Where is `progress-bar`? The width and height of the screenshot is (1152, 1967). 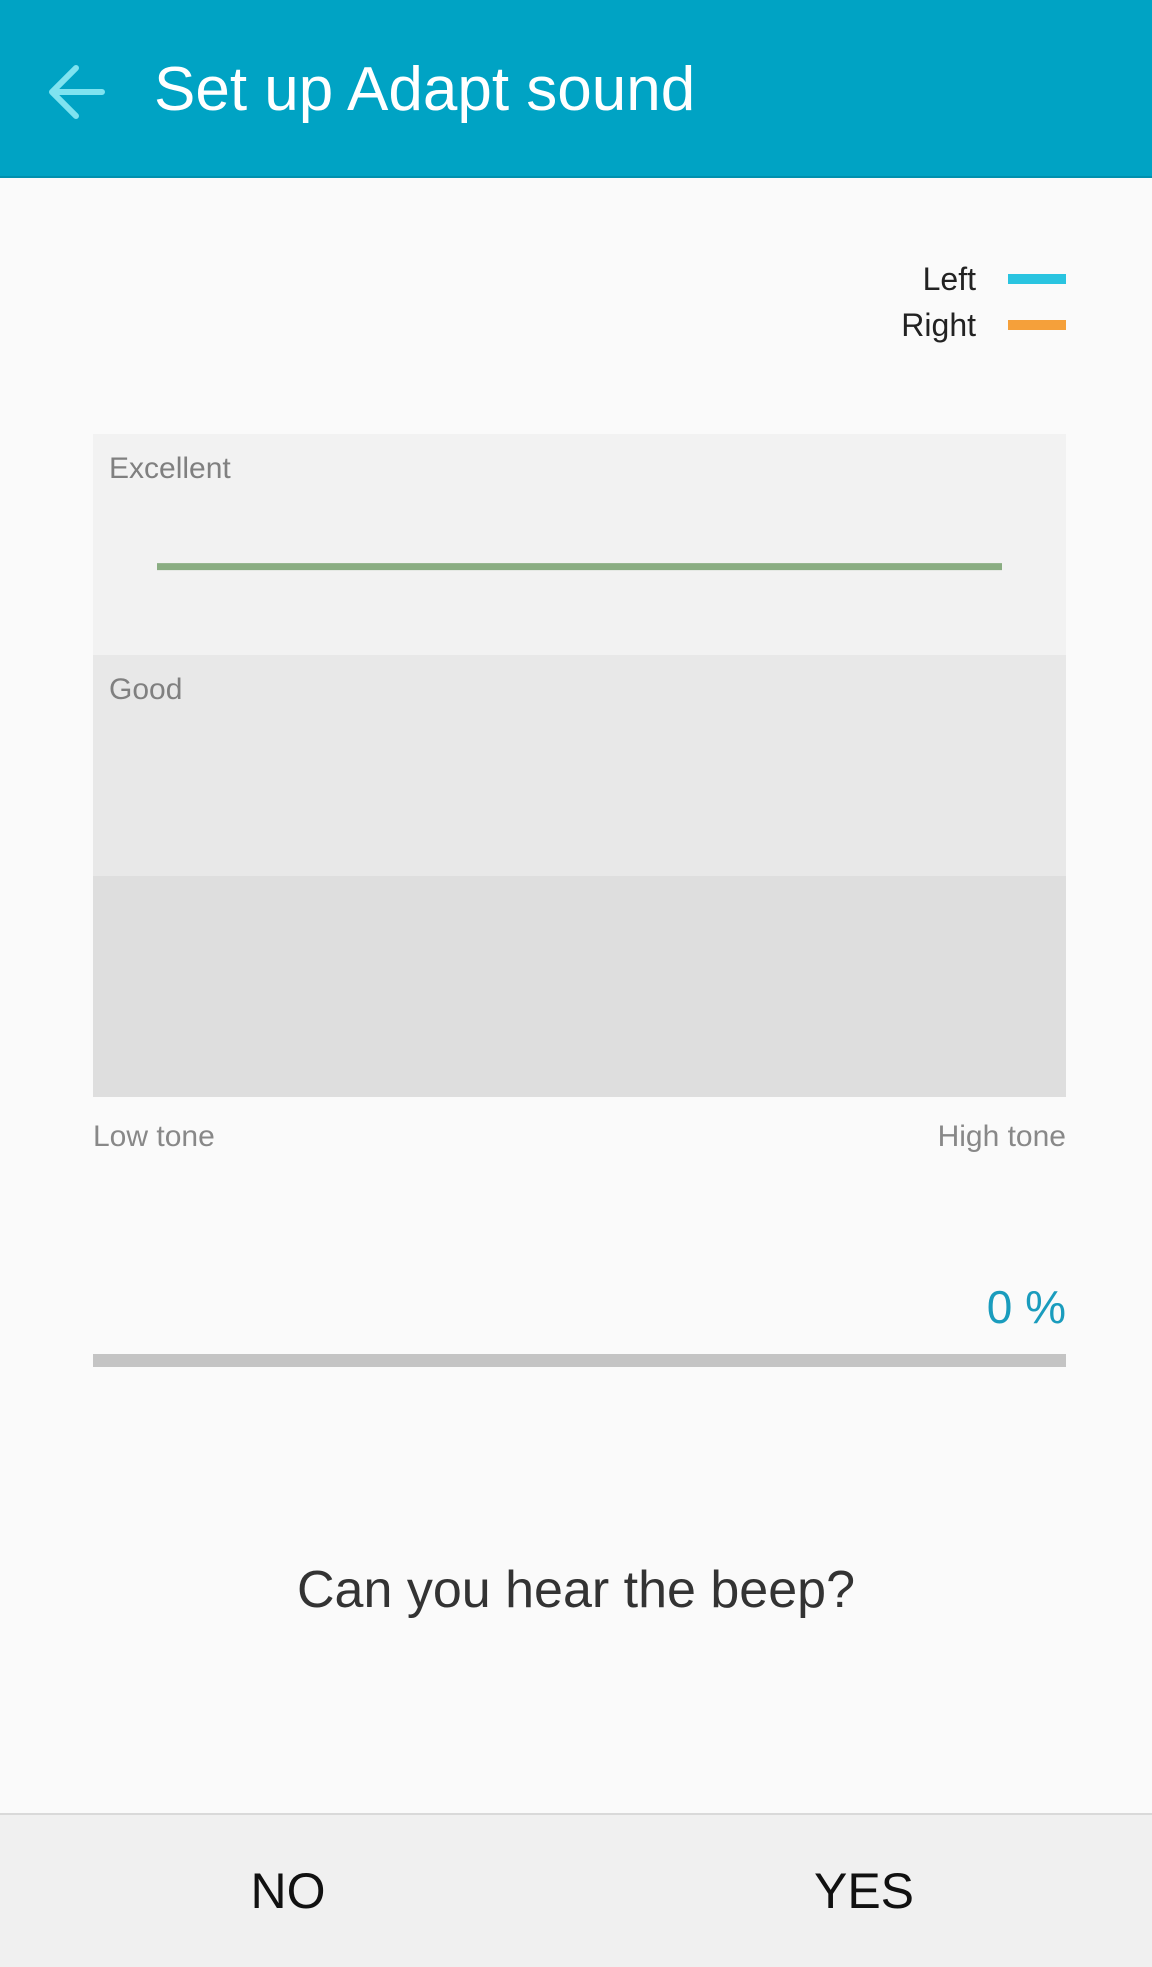 progress-bar is located at coordinates (579, 1360).